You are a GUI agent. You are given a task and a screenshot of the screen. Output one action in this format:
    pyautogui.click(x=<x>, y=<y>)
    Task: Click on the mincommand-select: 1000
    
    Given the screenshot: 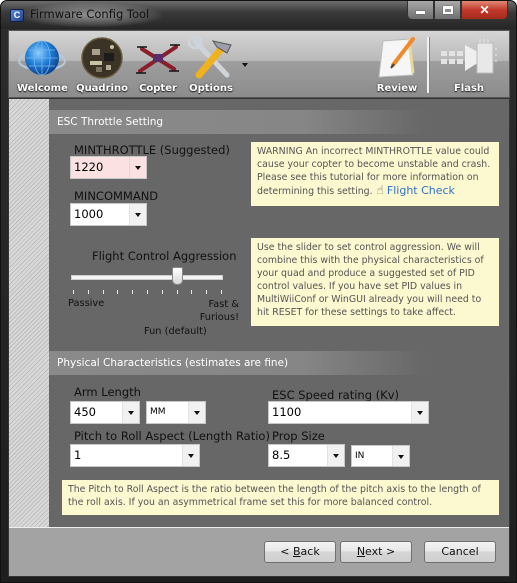 What is the action you would take?
    pyautogui.click(x=108, y=214)
    